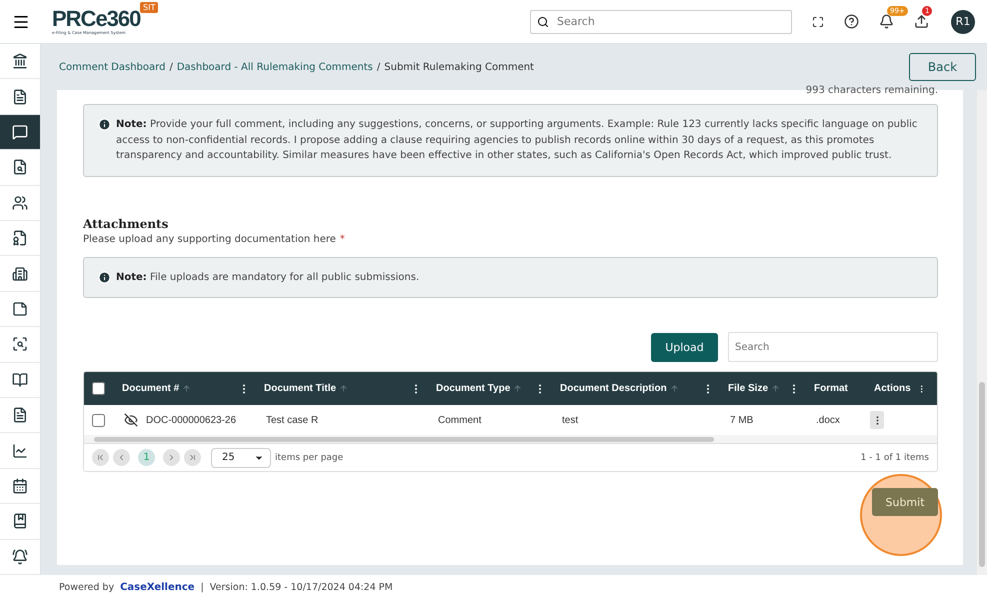  Describe the element at coordinates (892, 388) in the screenshot. I see `column-header: Actions` at that location.